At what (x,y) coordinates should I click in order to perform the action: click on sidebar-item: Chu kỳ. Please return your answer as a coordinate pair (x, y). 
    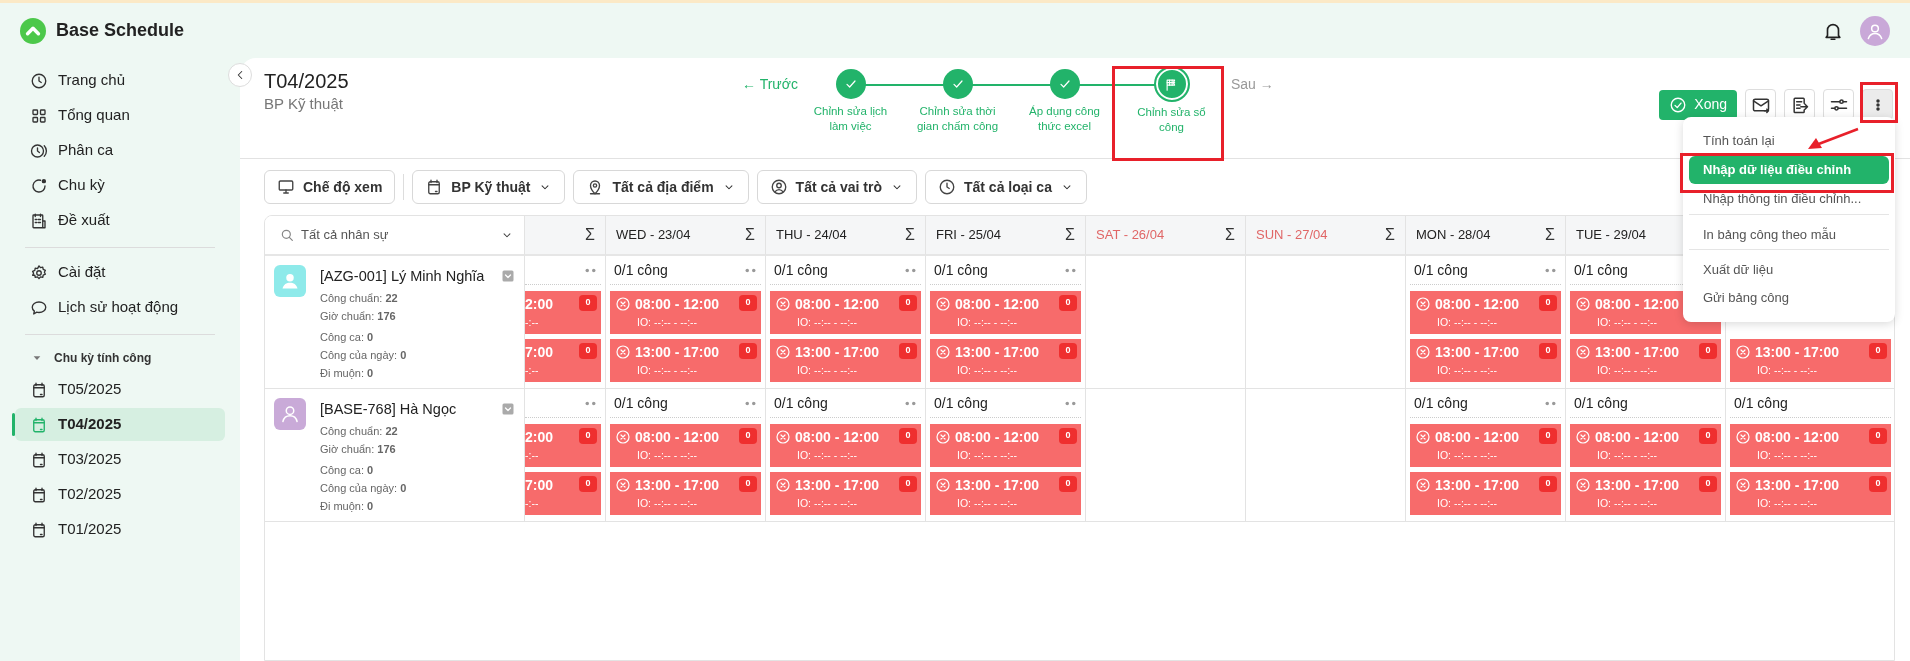
    Looking at the image, I should click on (120, 185).